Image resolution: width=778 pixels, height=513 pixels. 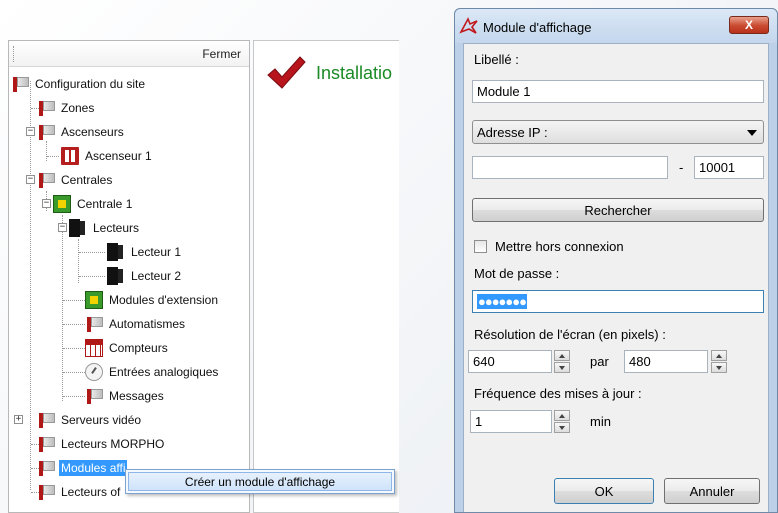 What do you see at coordinates (480, 246) in the screenshot?
I see `offline-checkbox` at bounding box center [480, 246].